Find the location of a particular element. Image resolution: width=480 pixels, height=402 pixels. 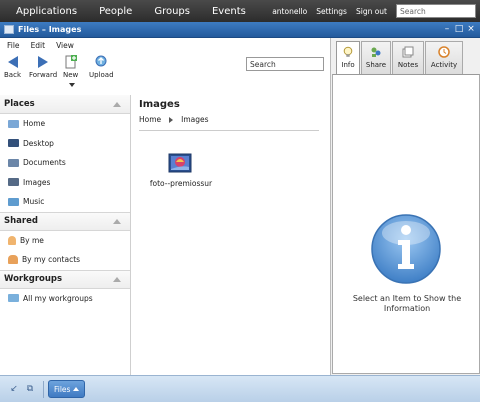

minimize-icon: – is located at coordinates (447, 29).